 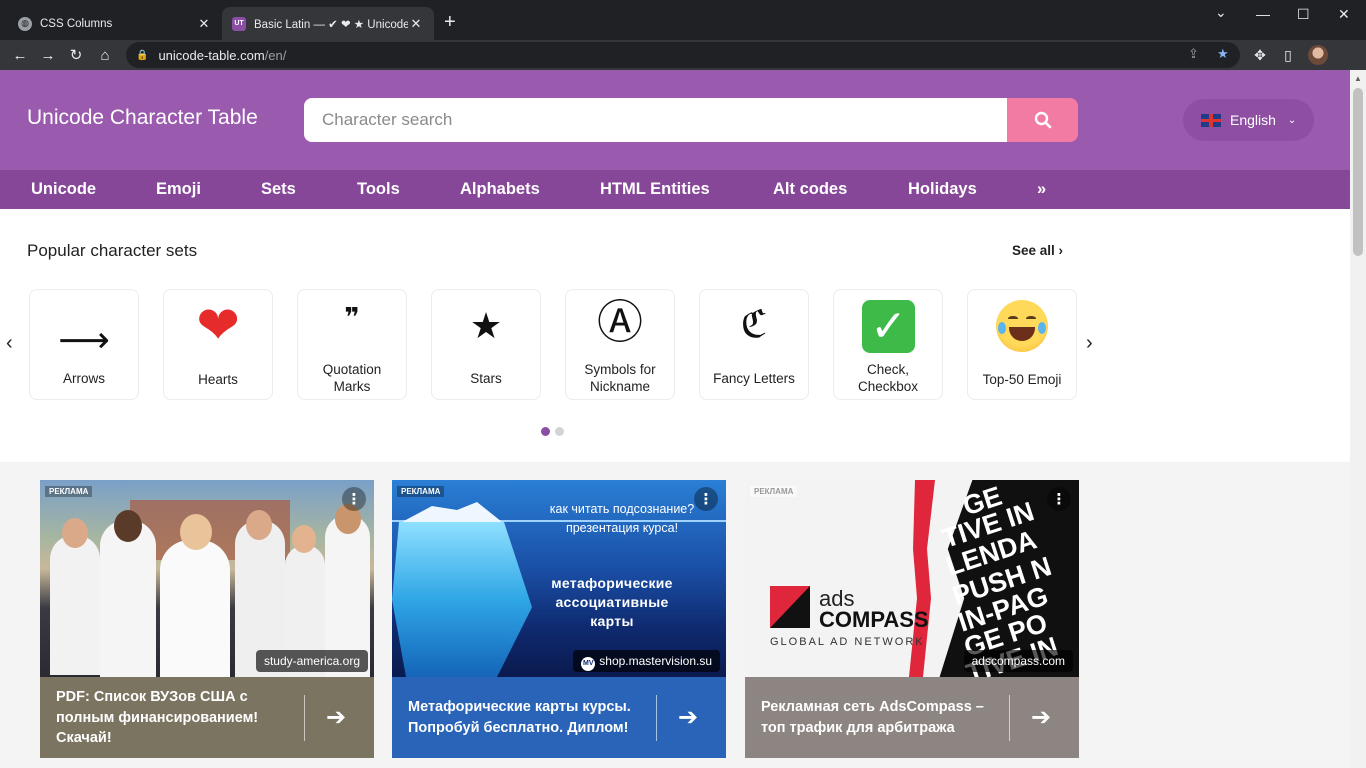 What do you see at coordinates (754, 324) in the screenshot?
I see `fraktur-c-icon: ℭ` at bounding box center [754, 324].